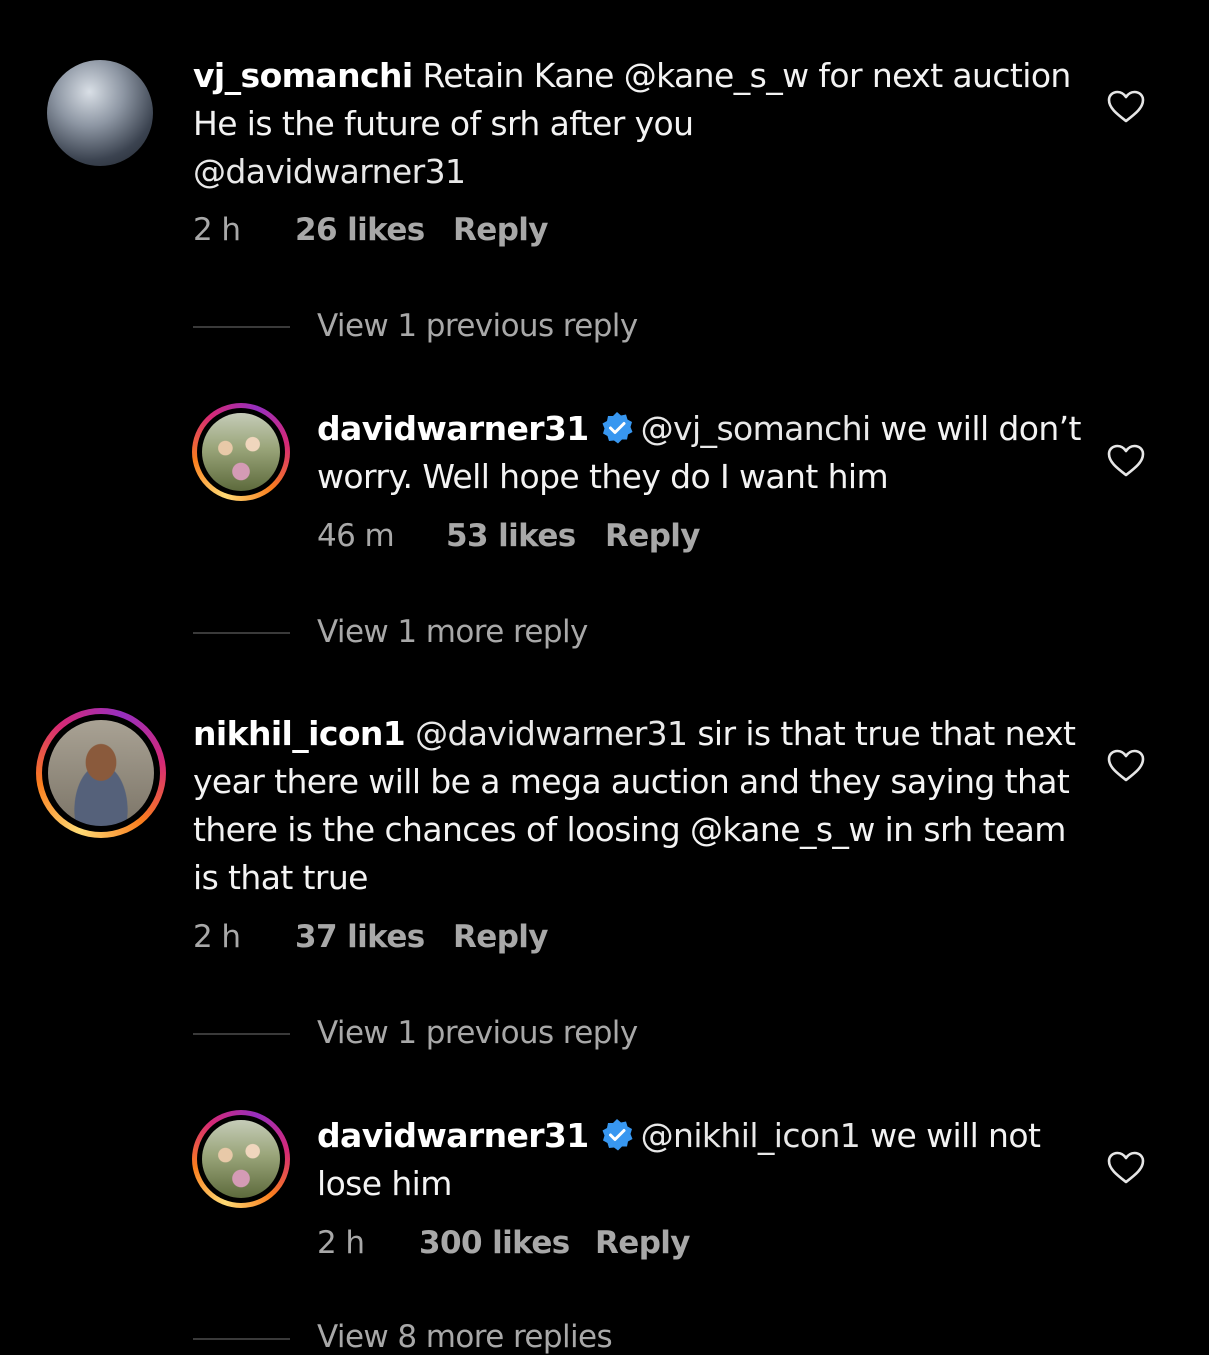  What do you see at coordinates (950, 1135) in the screenshot?
I see `comment-body-line: we will not` at bounding box center [950, 1135].